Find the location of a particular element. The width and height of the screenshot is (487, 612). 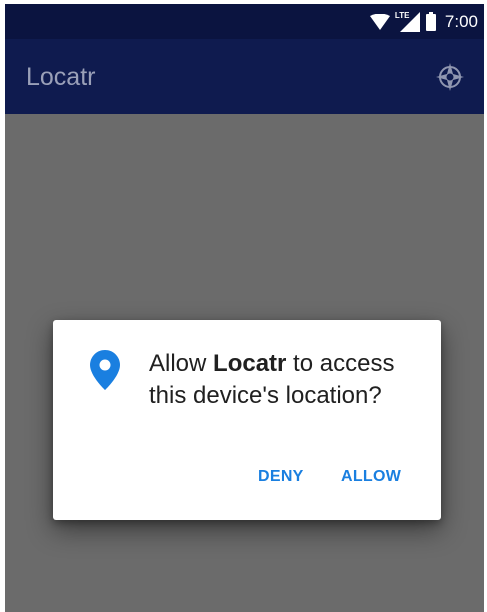

app-title: Locatr is located at coordinates (61, 77).